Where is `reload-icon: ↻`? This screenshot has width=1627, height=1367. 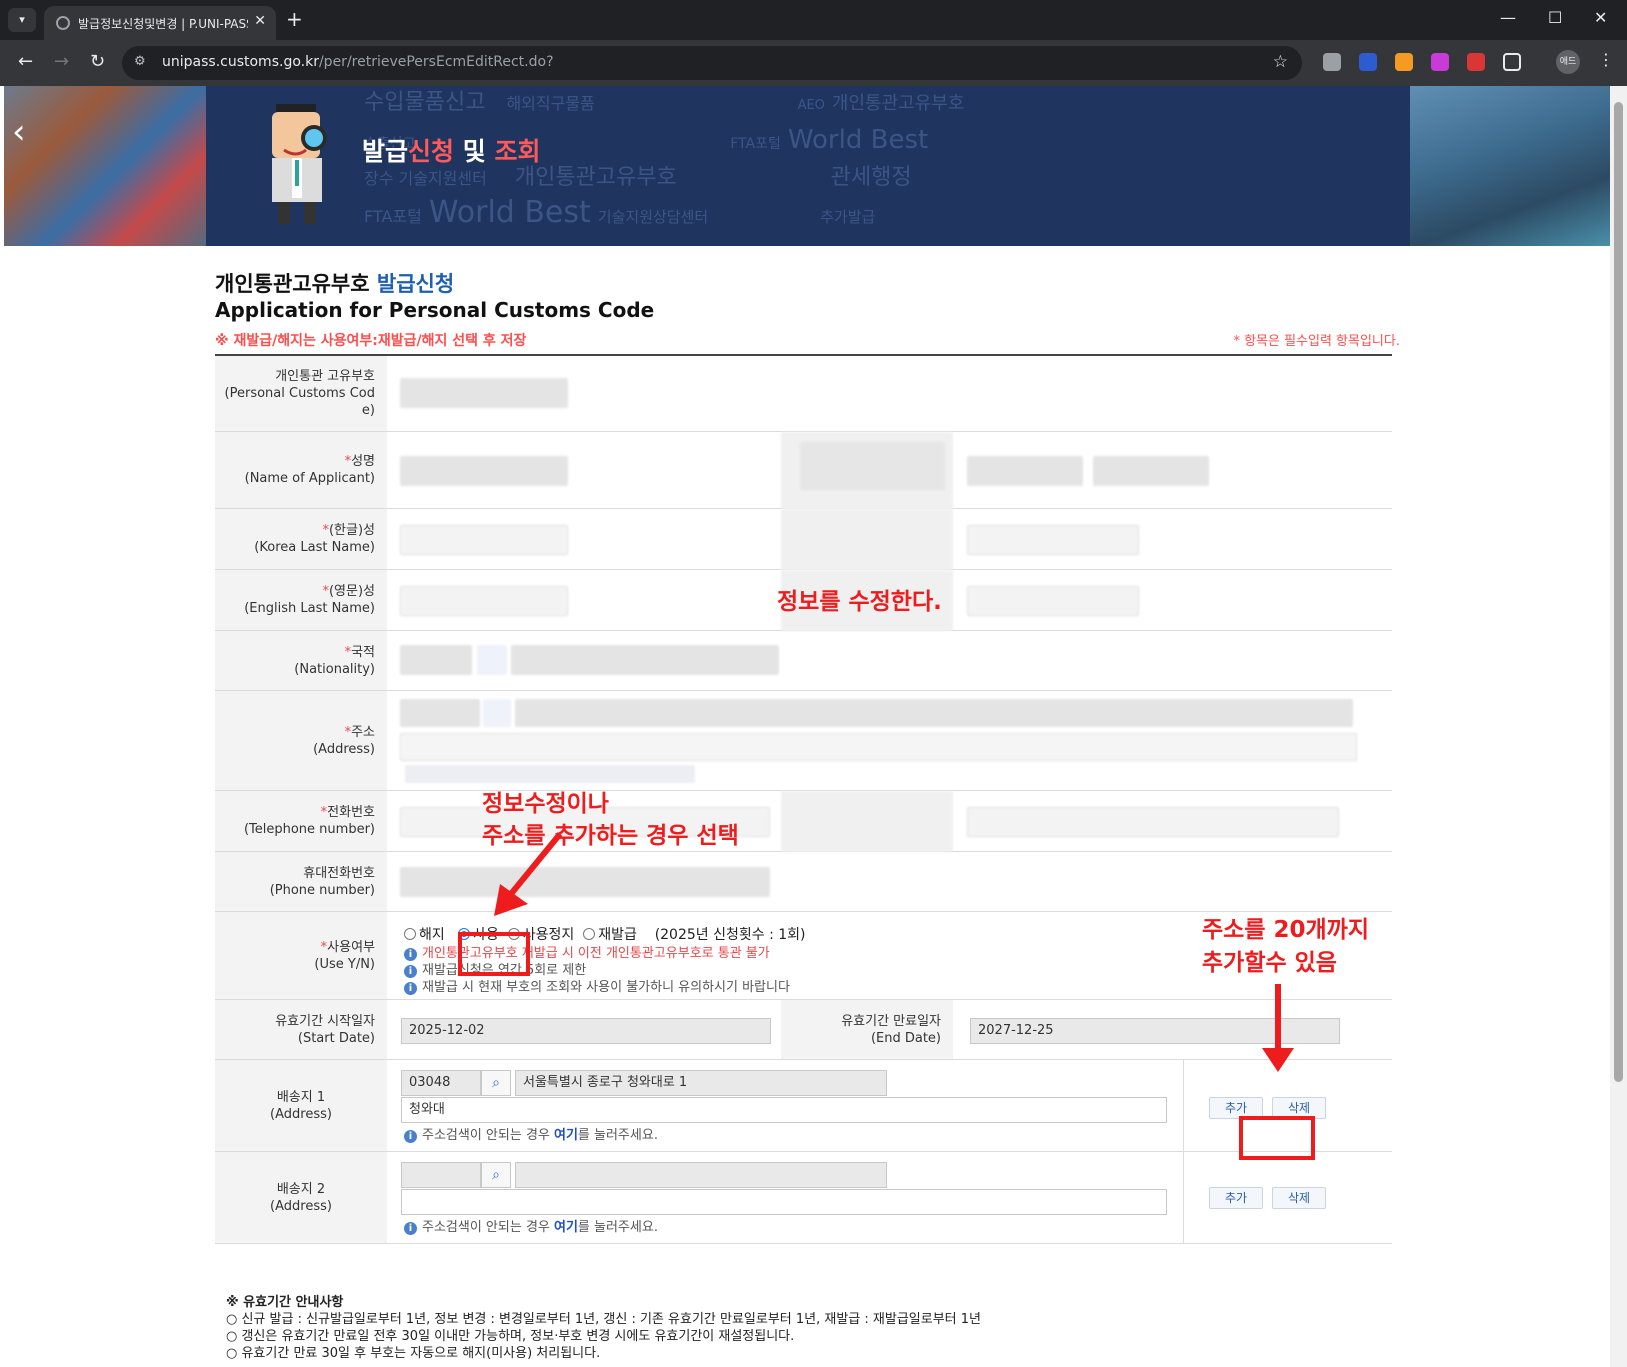 reload-icon: ↻ is located at coordinates (97, 61).